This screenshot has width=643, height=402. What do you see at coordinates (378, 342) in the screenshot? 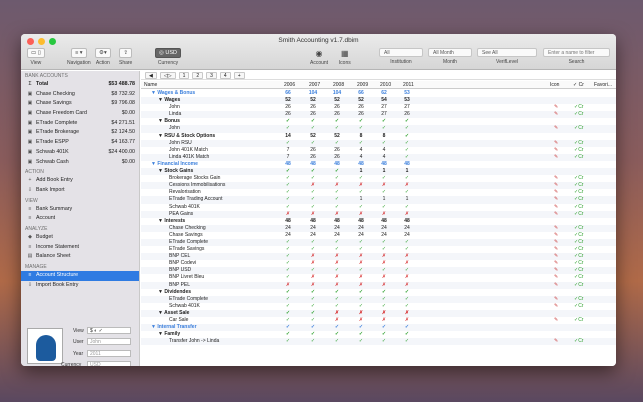
I see `table-row: Transfer John -> Linda ✓ ✓ ✓ ✓ ✓ ✓ ✎ ✓Cr` at bounding box center [378, 342].